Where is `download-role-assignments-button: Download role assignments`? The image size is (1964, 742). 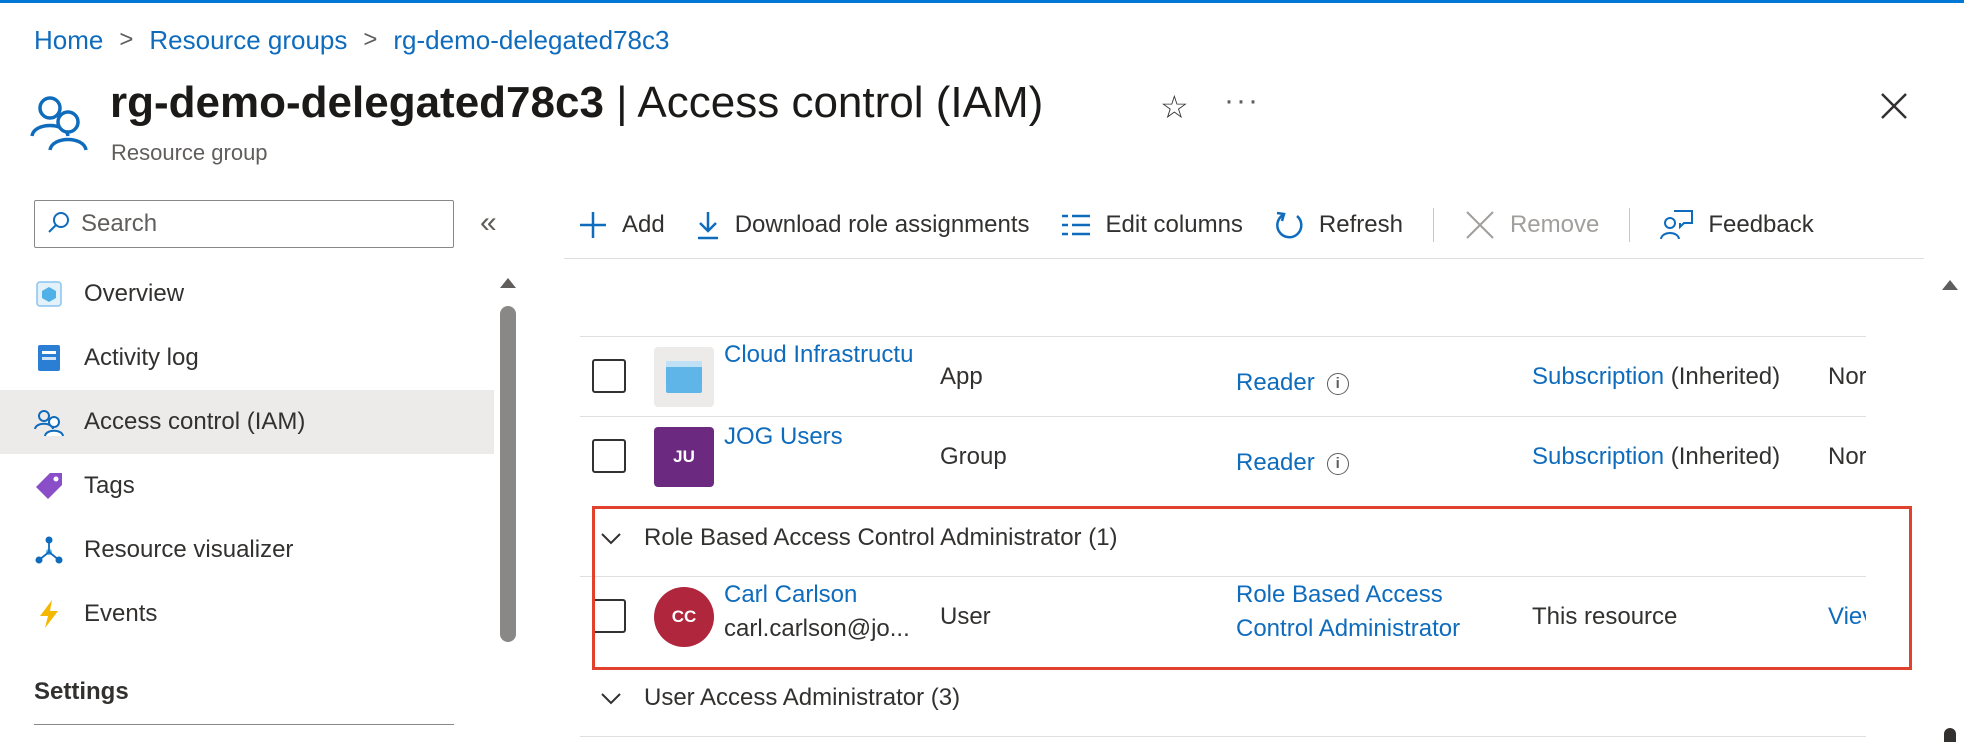
download-role-assignments-button: Download role assignments is located at coordinates (862, 225).